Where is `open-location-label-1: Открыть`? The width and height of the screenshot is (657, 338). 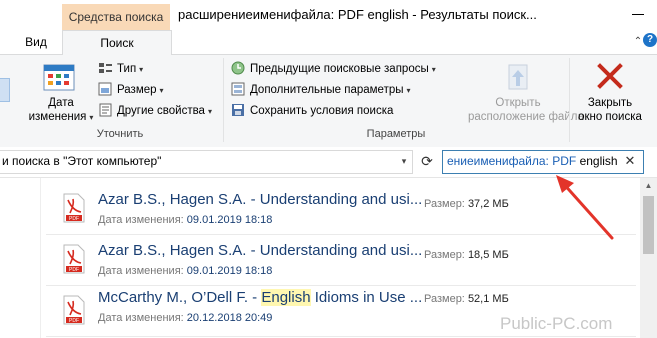 open-location-label-1: Открыть is located at coordinates (518, 103).